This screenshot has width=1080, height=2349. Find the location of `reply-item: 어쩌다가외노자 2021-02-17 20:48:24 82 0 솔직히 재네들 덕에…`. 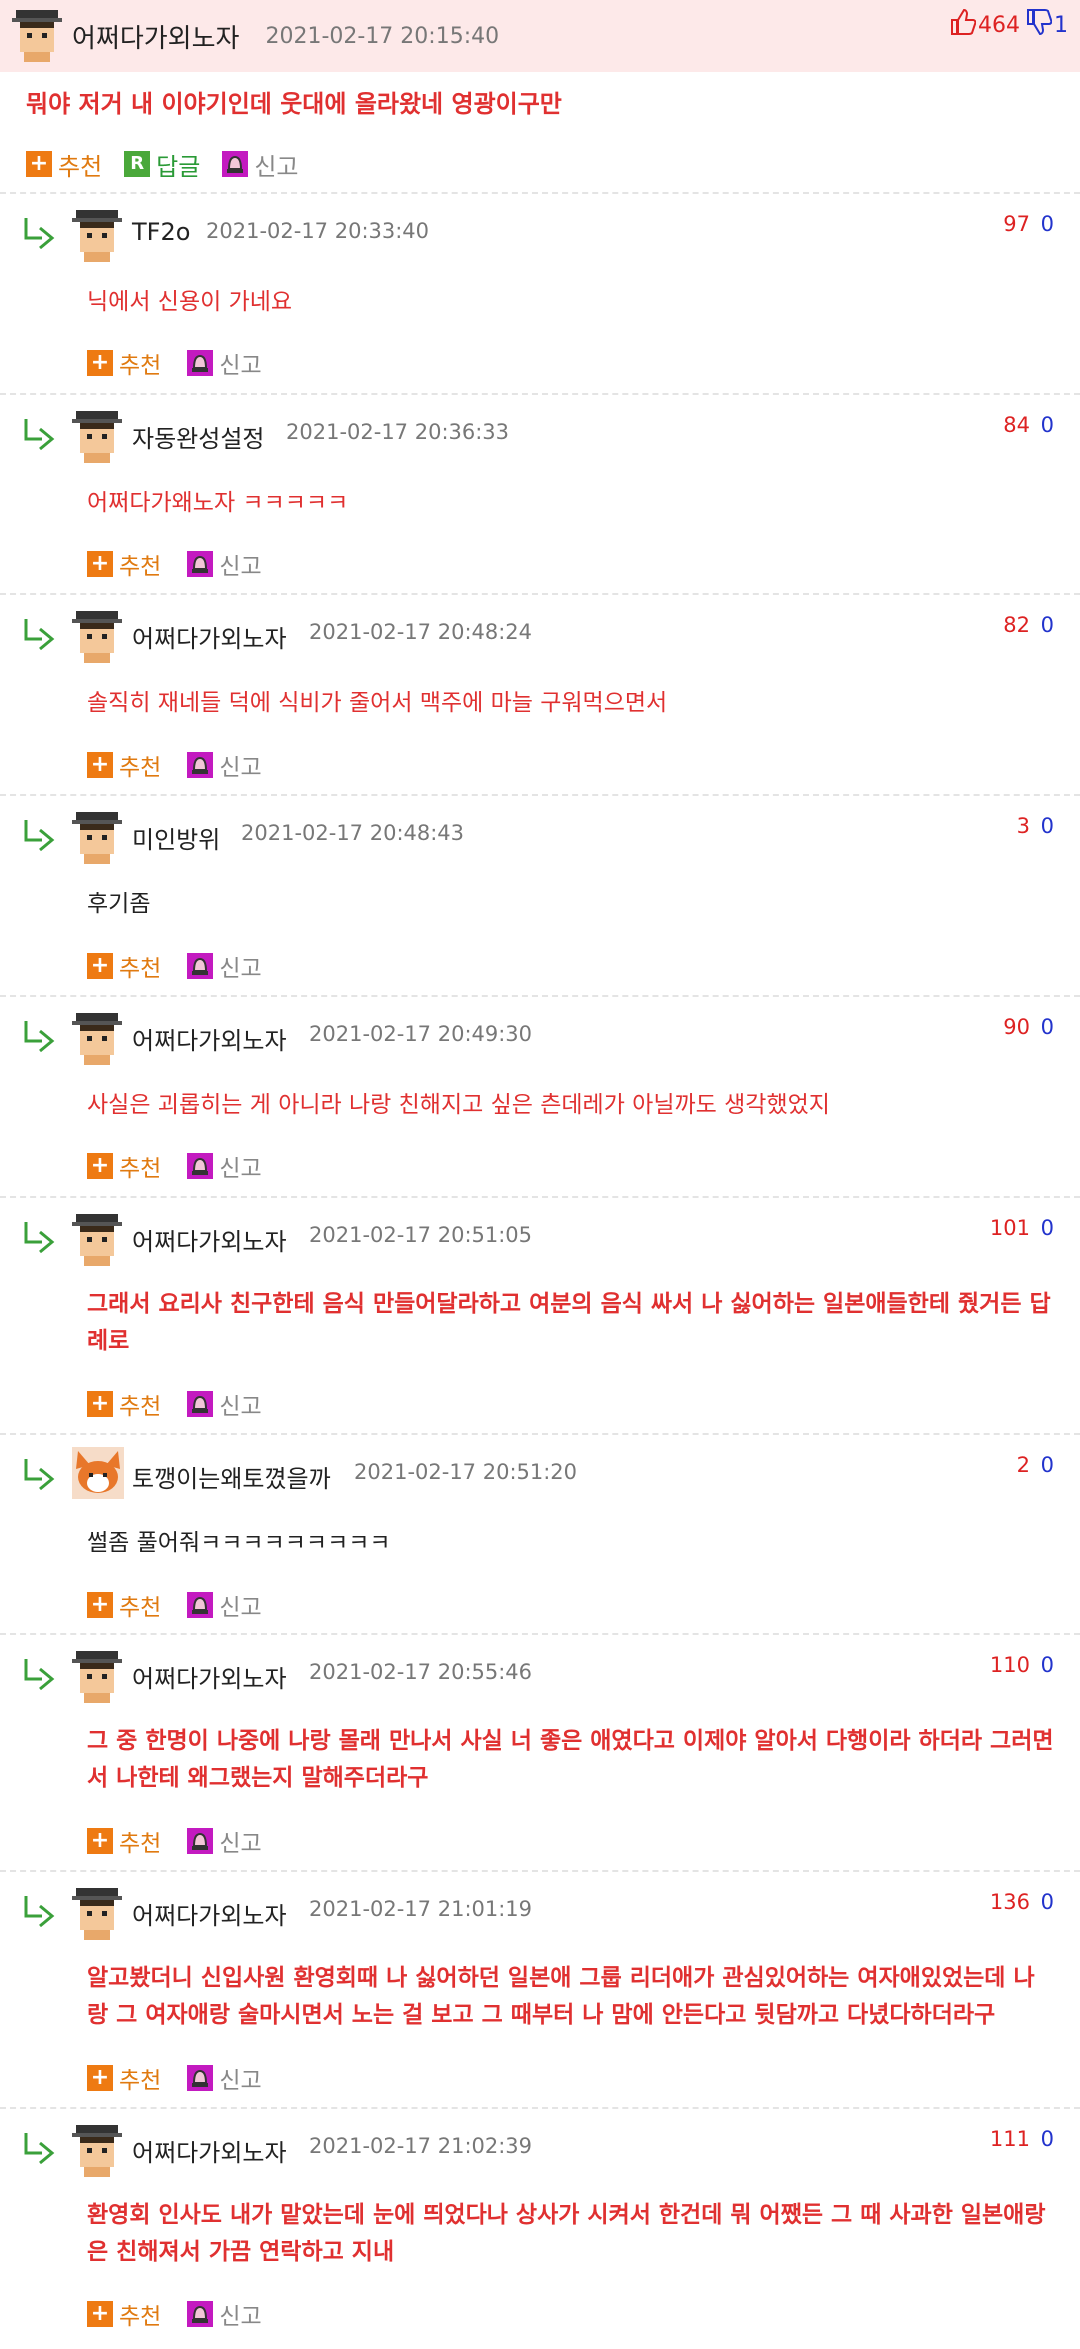

reply-item: 어쩌다가외노자 2021-02-17 20:48:24 82 0 솔직히 재네들 덕에… is located at coordinates (540, 693).